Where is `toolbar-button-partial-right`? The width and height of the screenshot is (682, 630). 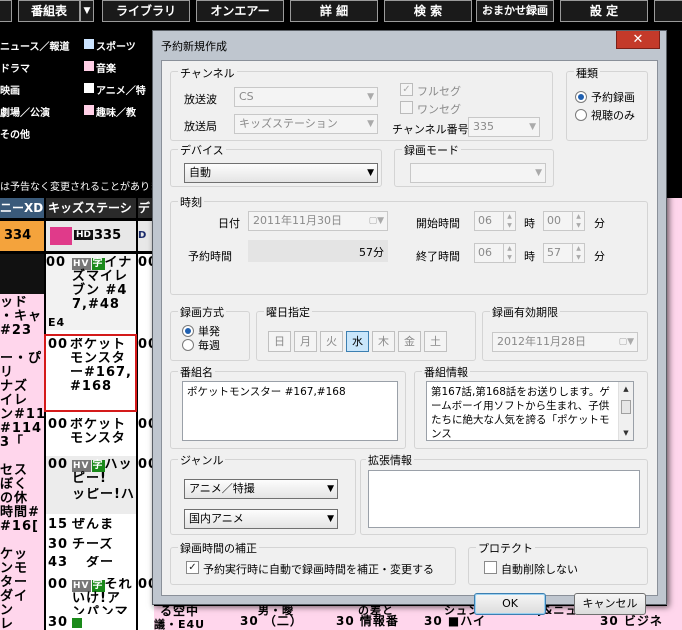 toolbar-button-partial-right is located at coordinates (668, 11).